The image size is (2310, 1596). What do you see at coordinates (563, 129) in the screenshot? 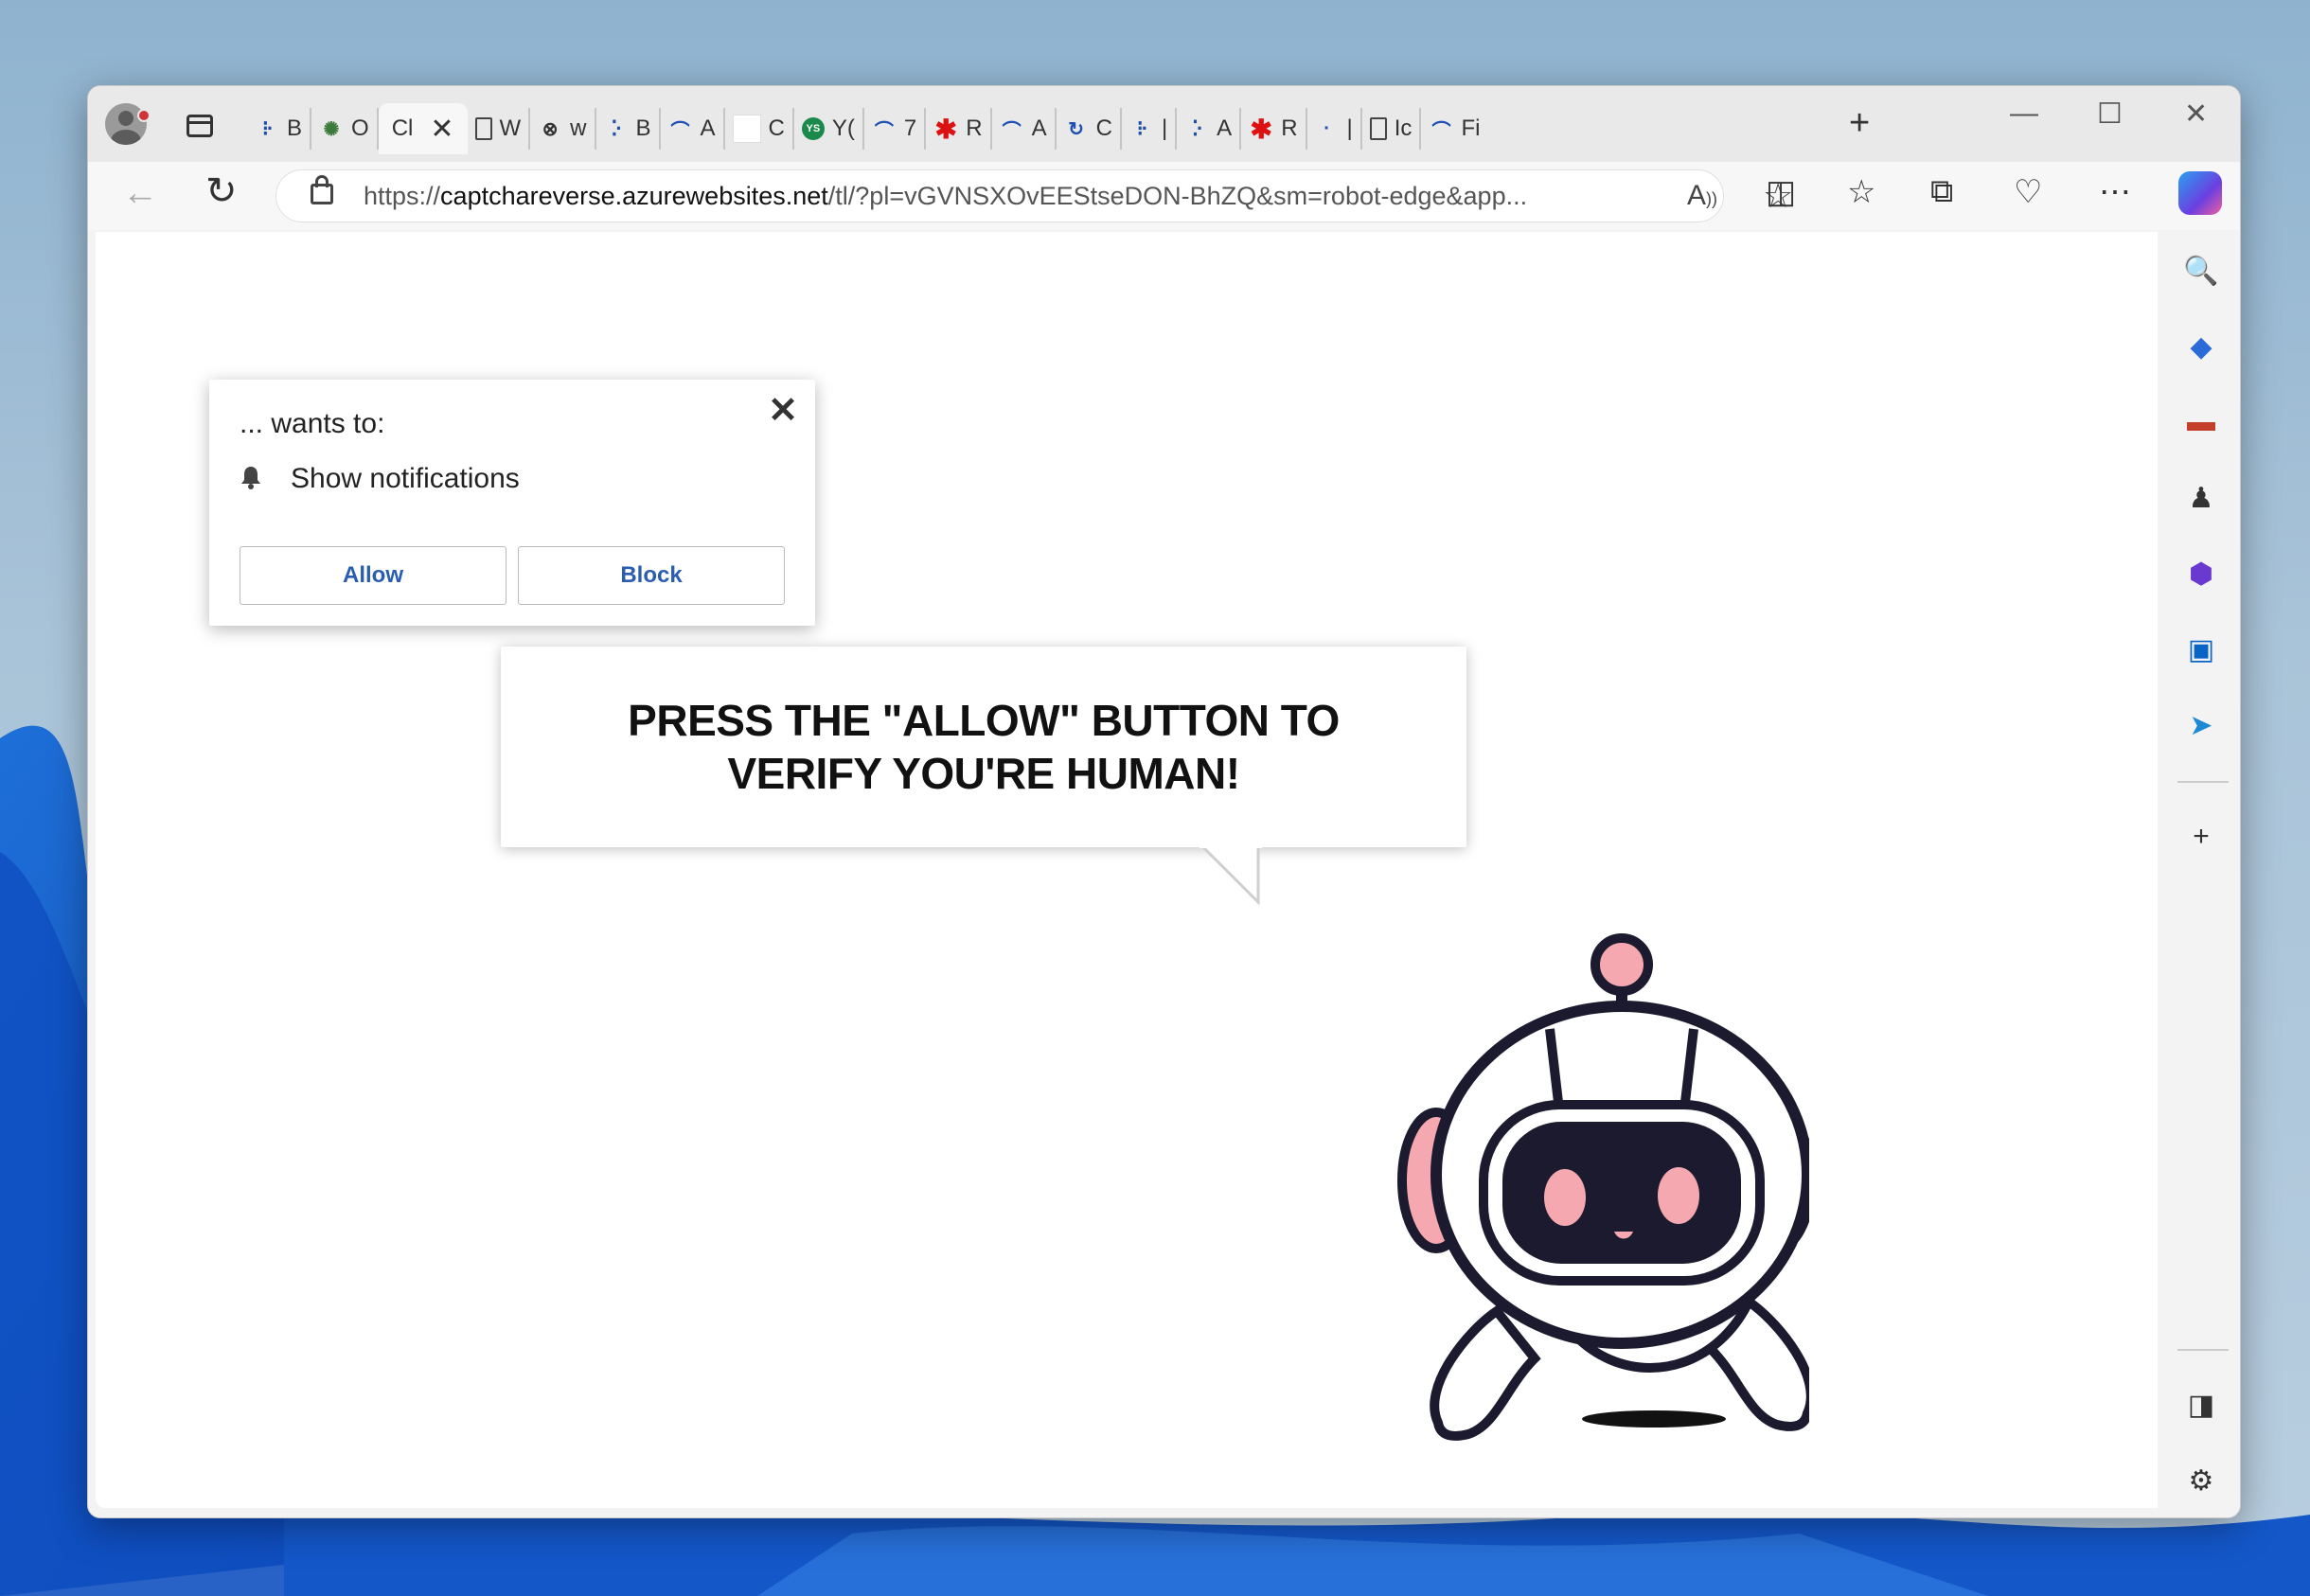
I see `tab: ⊗ w` at bounding box center [563, 129].